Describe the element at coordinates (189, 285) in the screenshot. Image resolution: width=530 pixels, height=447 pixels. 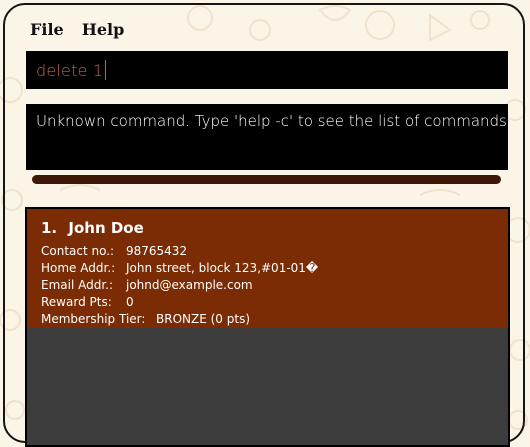
I see `email-value: johnd@example.com` at that location.